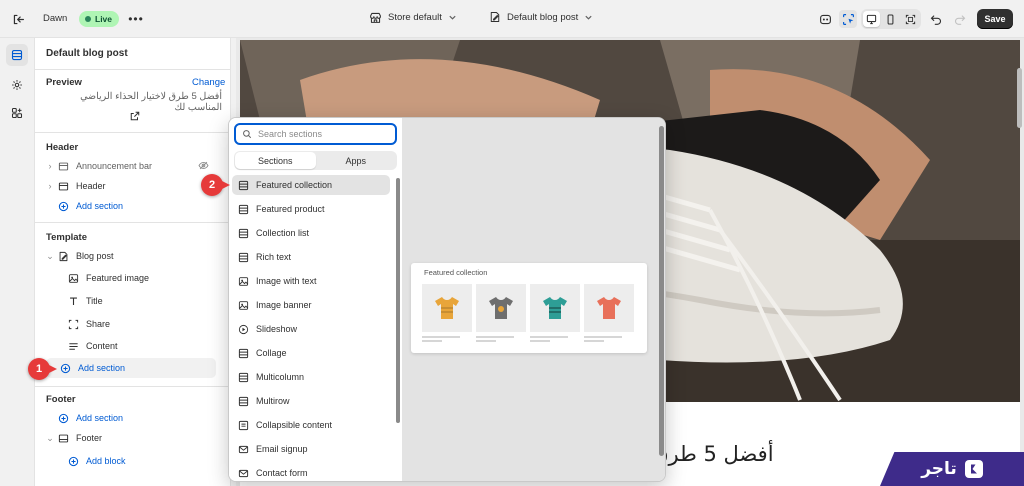  Describe the element at coordinates (243, 329) in the screenshot. I see `slideshow-icon` at that location.